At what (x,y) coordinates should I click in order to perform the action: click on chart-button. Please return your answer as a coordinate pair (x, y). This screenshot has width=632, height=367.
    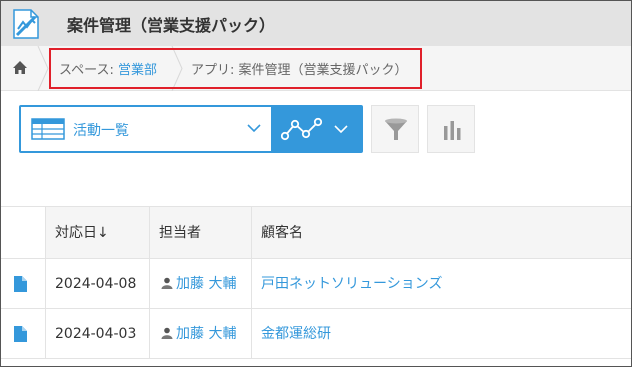
    Looking at the image, I should click on (451, 129).